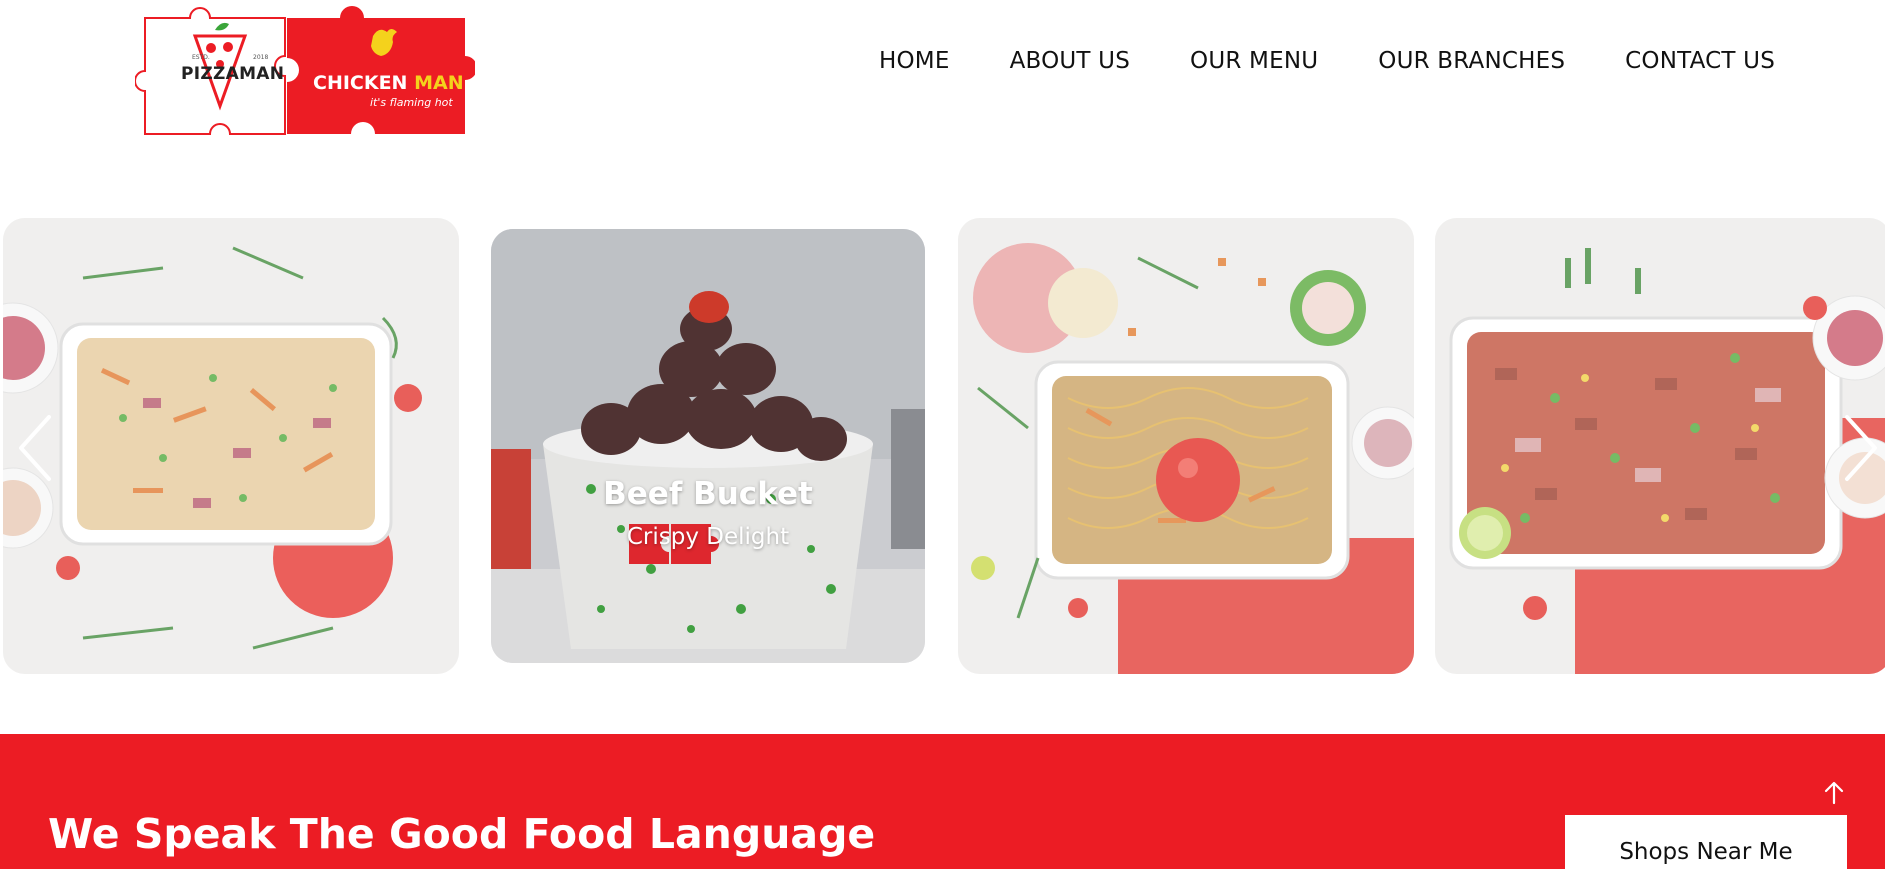 The height and width of the screenshot is (869, 1885). Describe the element at coordinates (360, 83) in the screenshot. I see `logo-chicken-word: CHICKEN` at that location.